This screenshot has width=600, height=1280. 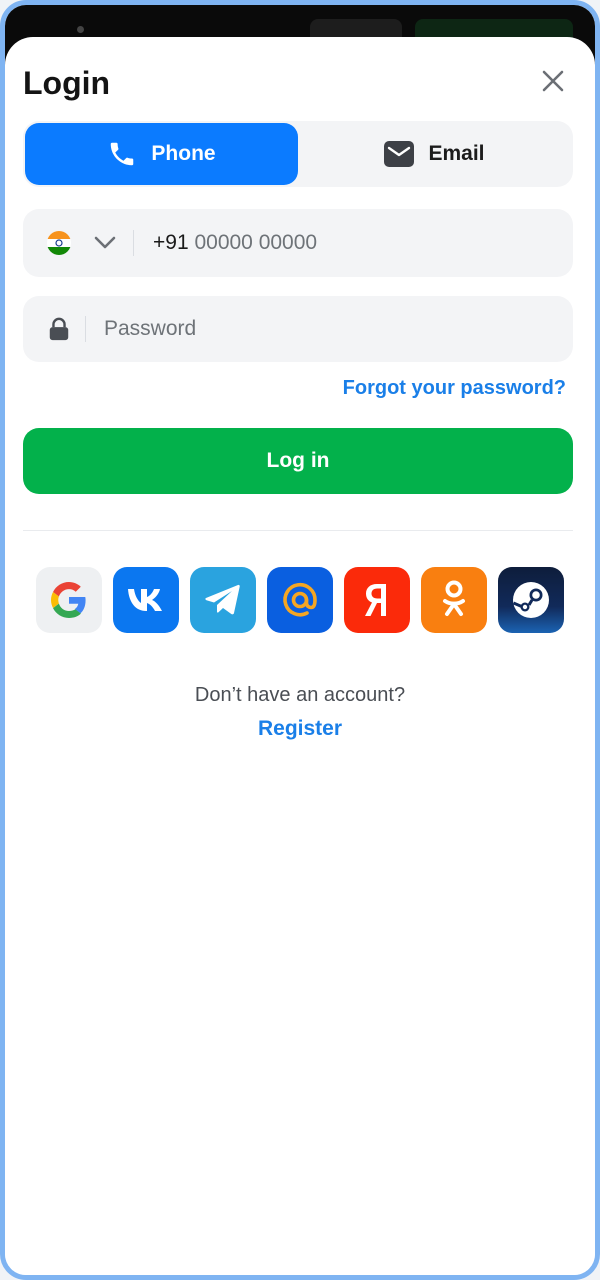 I want to click on close-icon, so click(x=553, y=81).